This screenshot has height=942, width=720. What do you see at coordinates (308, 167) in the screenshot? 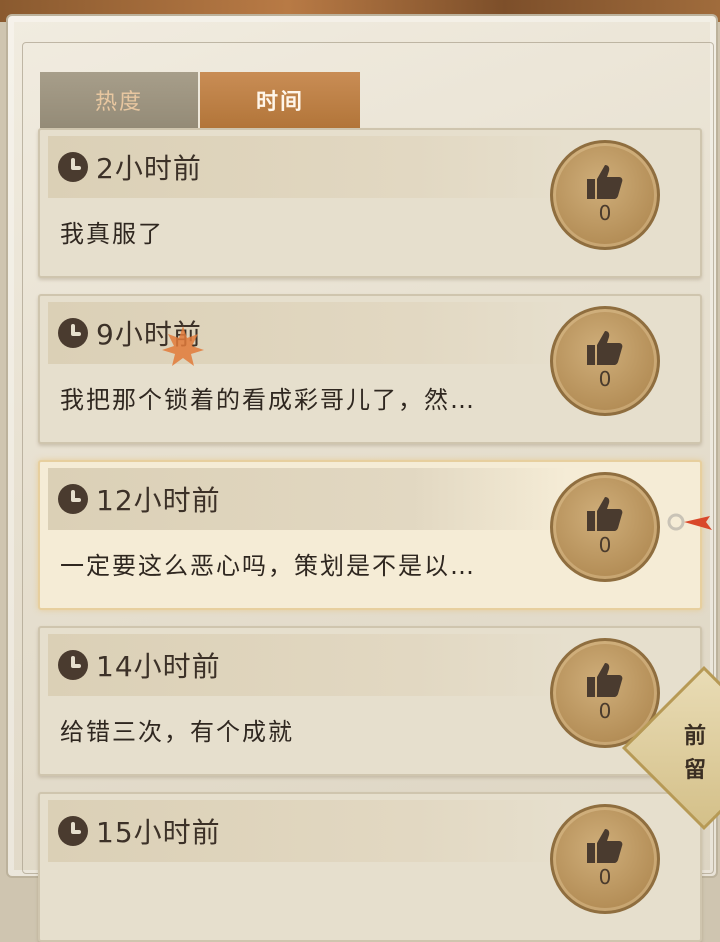
I see `comment-header: 2小时前` at bounding box center [308, 167].